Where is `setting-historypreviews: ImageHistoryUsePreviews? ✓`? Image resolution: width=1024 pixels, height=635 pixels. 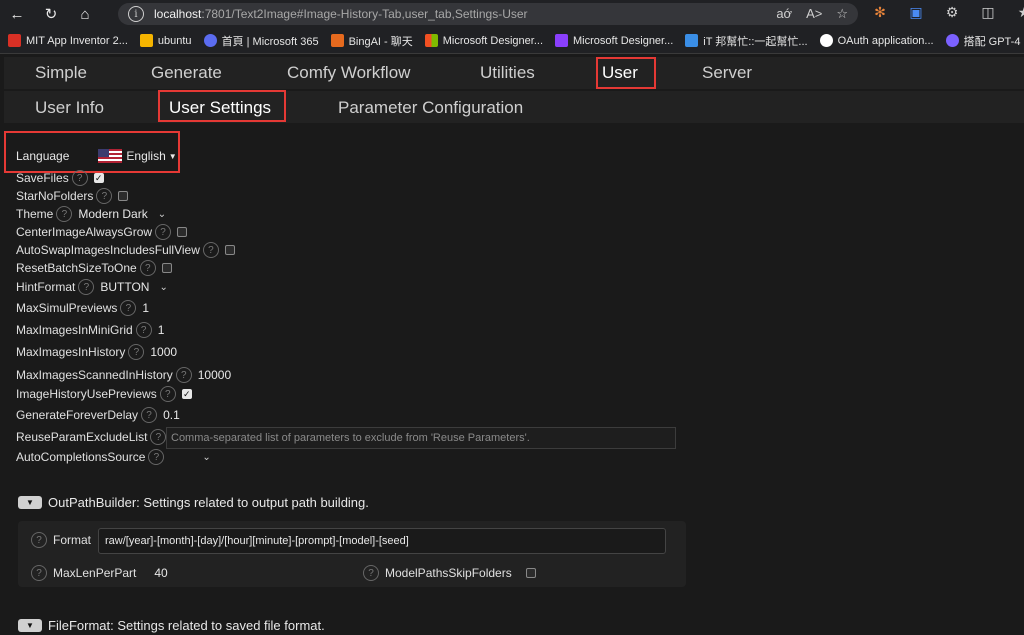
setting-historypreviews: ImageHistoryUsePreviews? ✓ is located at coordinates (104, 394).